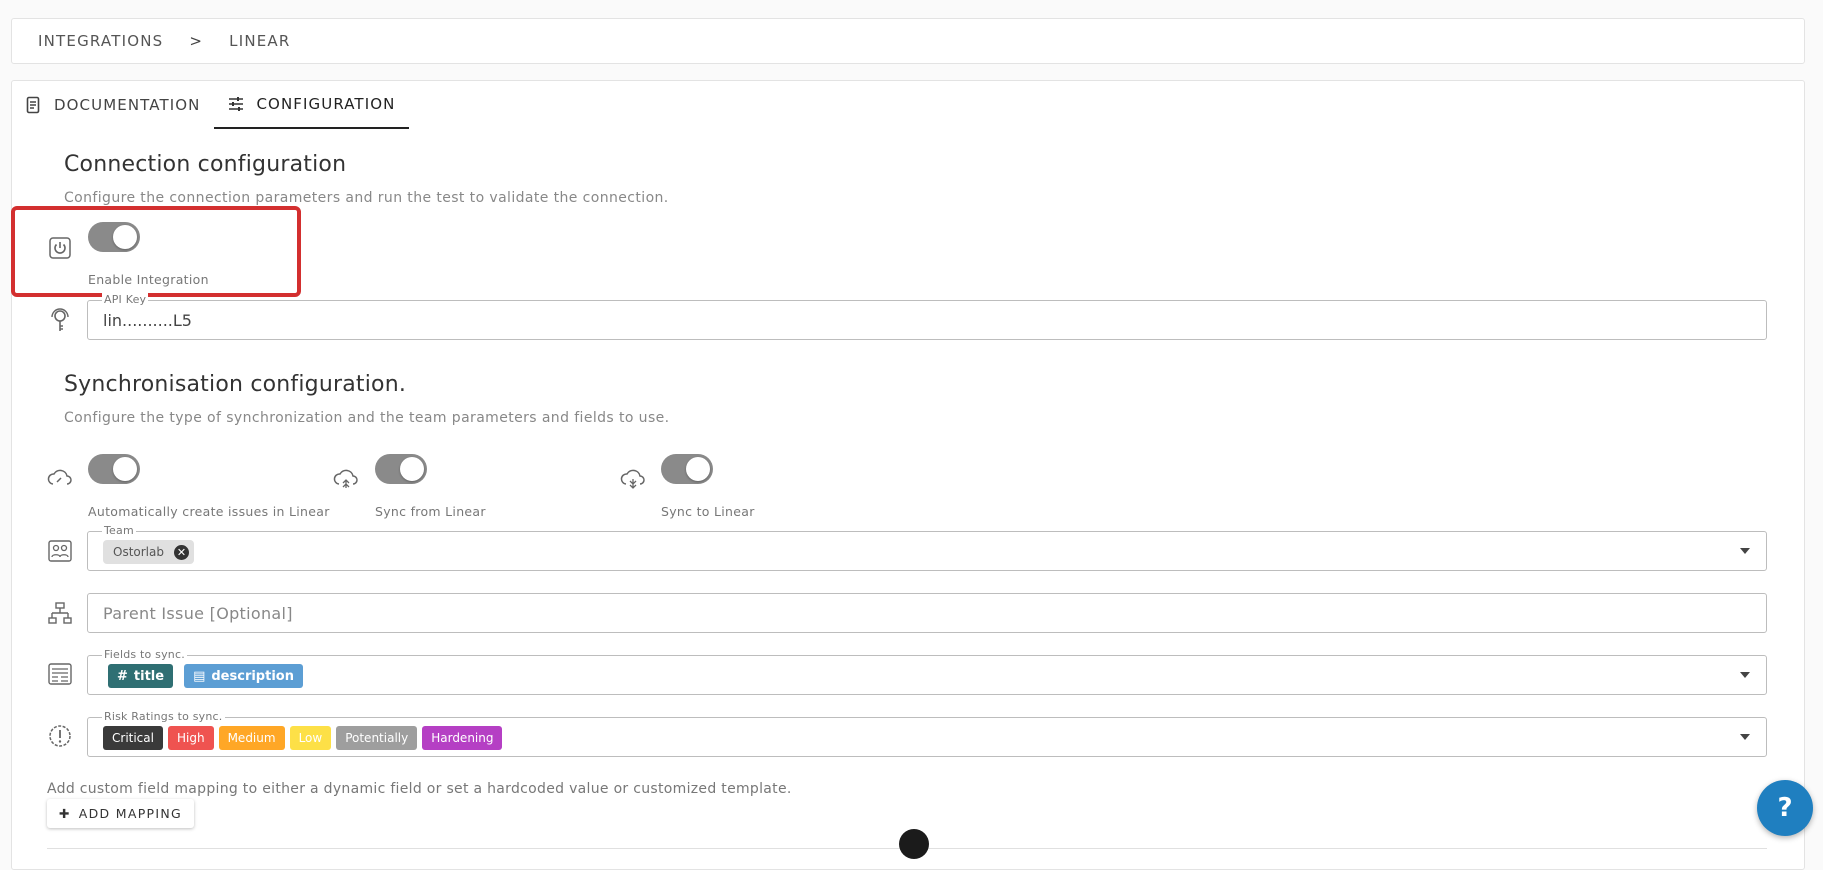 The image size is (1823, 870). What do you see at coordinates (130, 813) in the screenshot?
I see `add-mapping-label: ADD MAPPING` at bounding box center [130, 813].